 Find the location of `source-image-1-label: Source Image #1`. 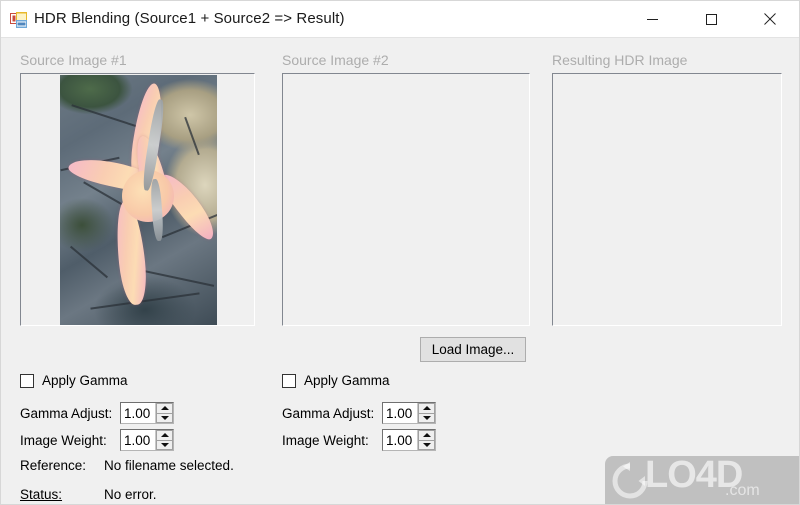

source-image-1-label: Source Image #1 is located at coordinates (73, 60).